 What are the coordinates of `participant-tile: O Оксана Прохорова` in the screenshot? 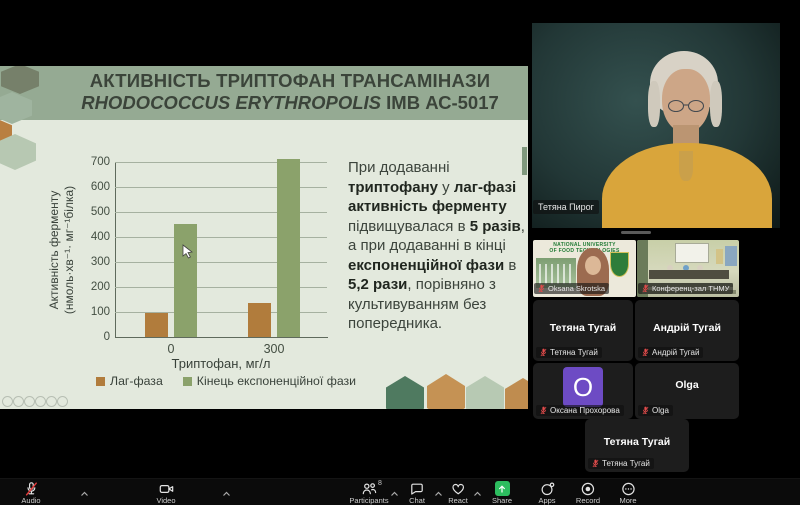 It's located at (583, 391).